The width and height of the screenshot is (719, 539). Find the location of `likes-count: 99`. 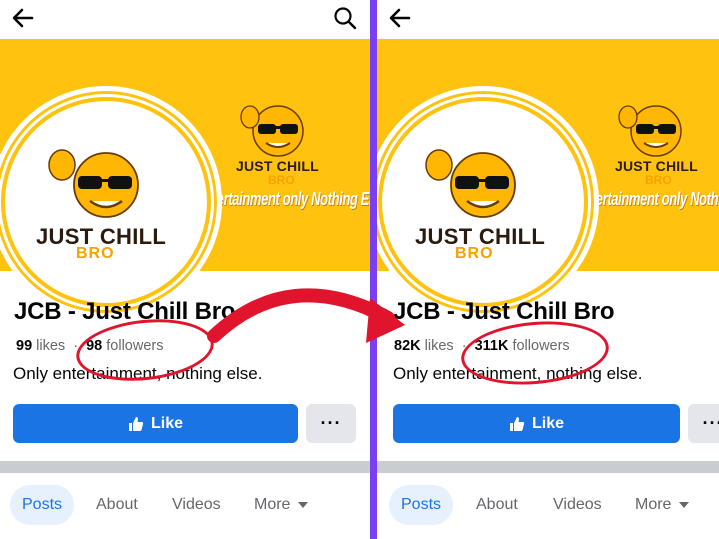

likes-count: 99 is located at coordinates (24, 346).